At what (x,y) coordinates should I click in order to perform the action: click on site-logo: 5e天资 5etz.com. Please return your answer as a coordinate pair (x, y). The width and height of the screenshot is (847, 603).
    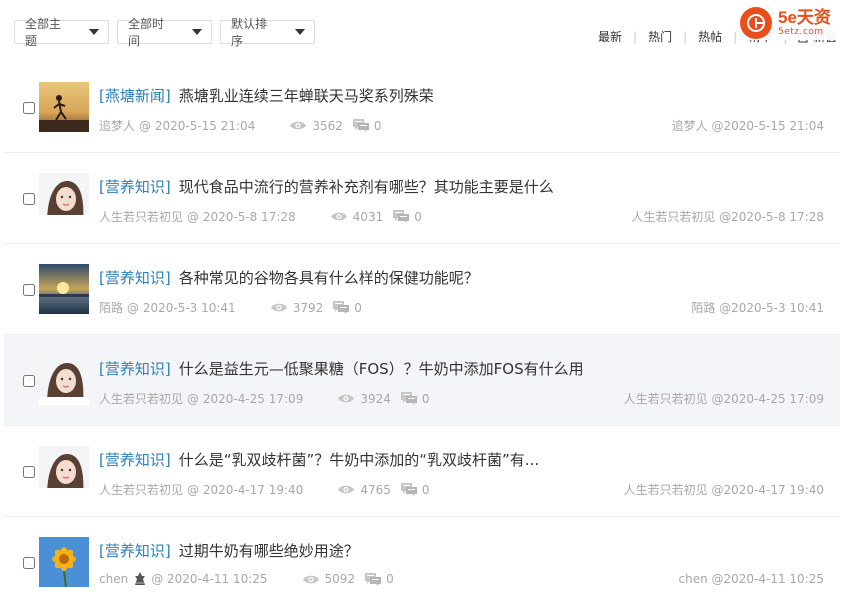
    Looking at the image, I should click on (792, 23).